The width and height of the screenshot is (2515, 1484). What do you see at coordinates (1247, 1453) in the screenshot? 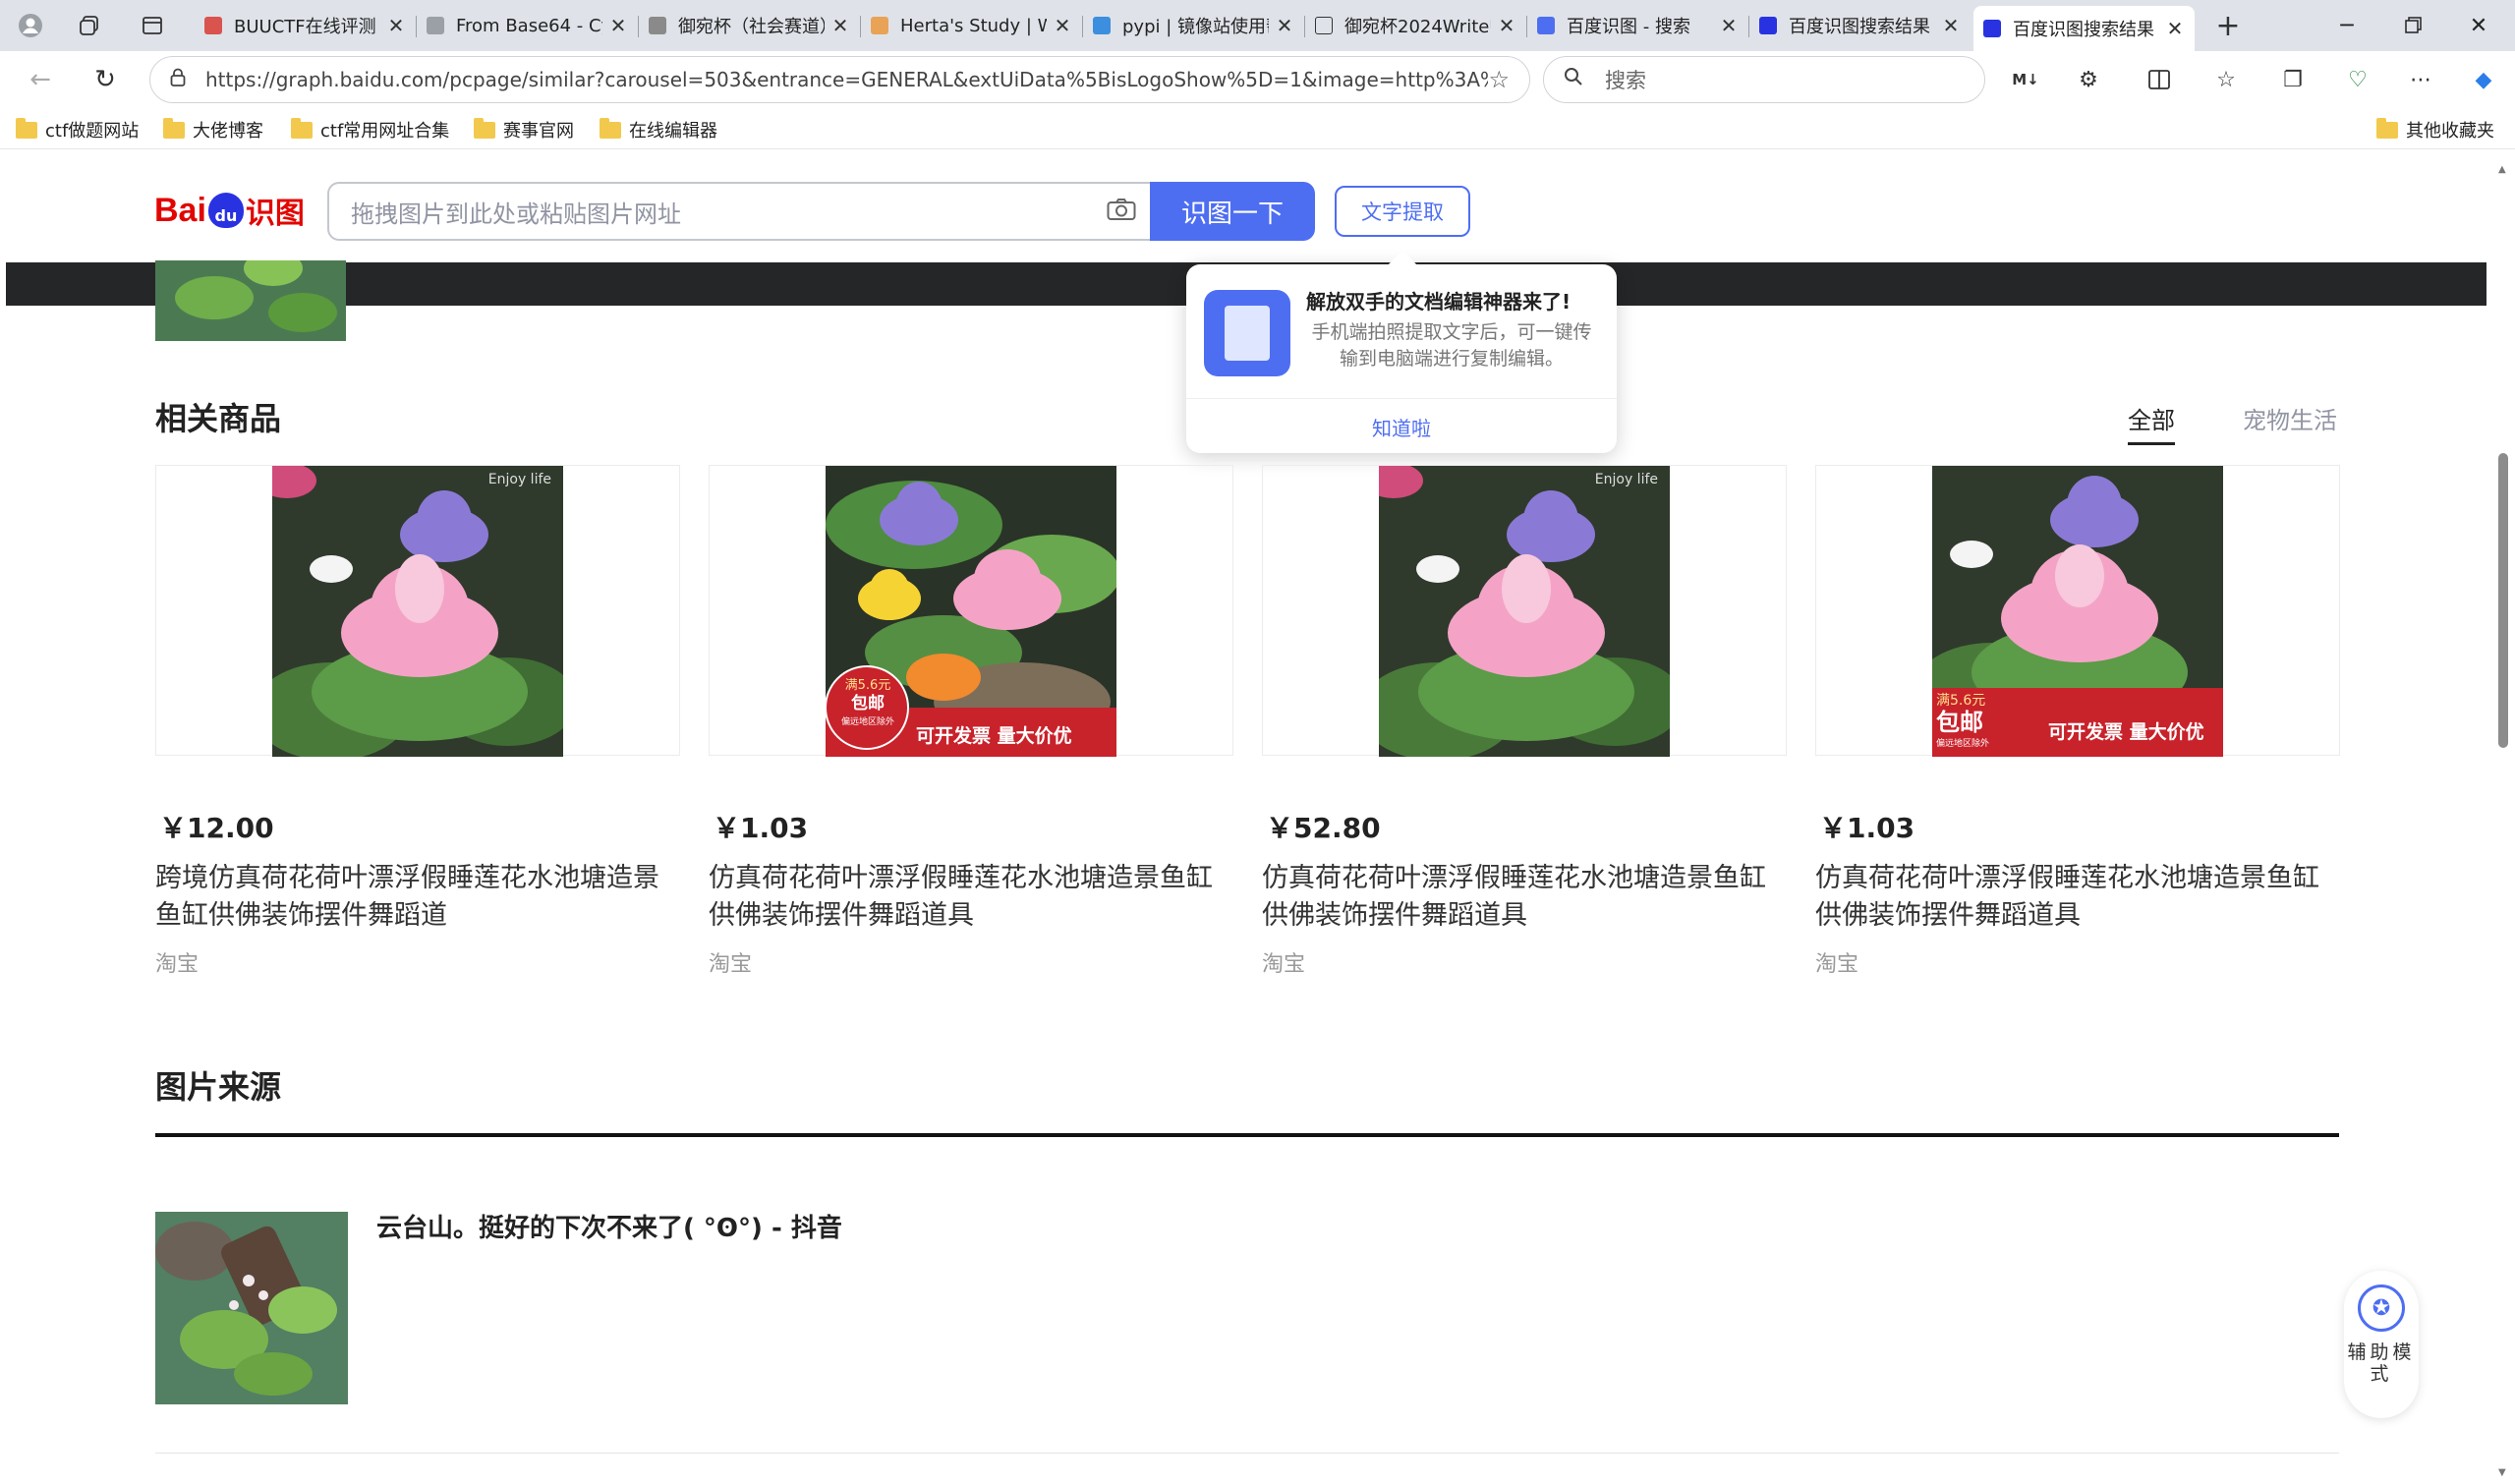
I see `source-divider` at bounding box center [1247, 1453].